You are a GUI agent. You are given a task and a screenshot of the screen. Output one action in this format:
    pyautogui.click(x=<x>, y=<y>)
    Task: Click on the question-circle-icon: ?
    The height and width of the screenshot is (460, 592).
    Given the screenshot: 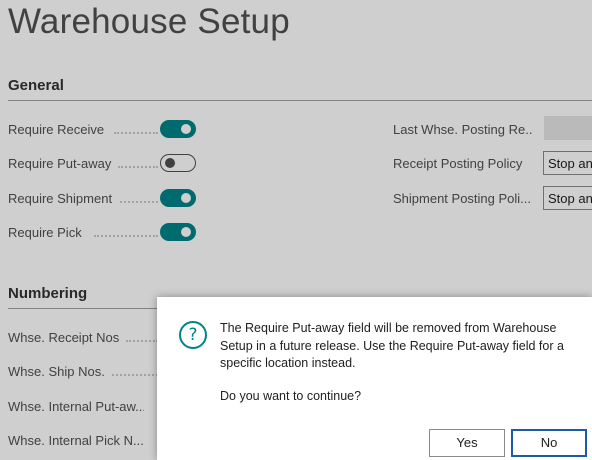 What is the action you would take?
    pyautogui.click(x=193, y=335)
    